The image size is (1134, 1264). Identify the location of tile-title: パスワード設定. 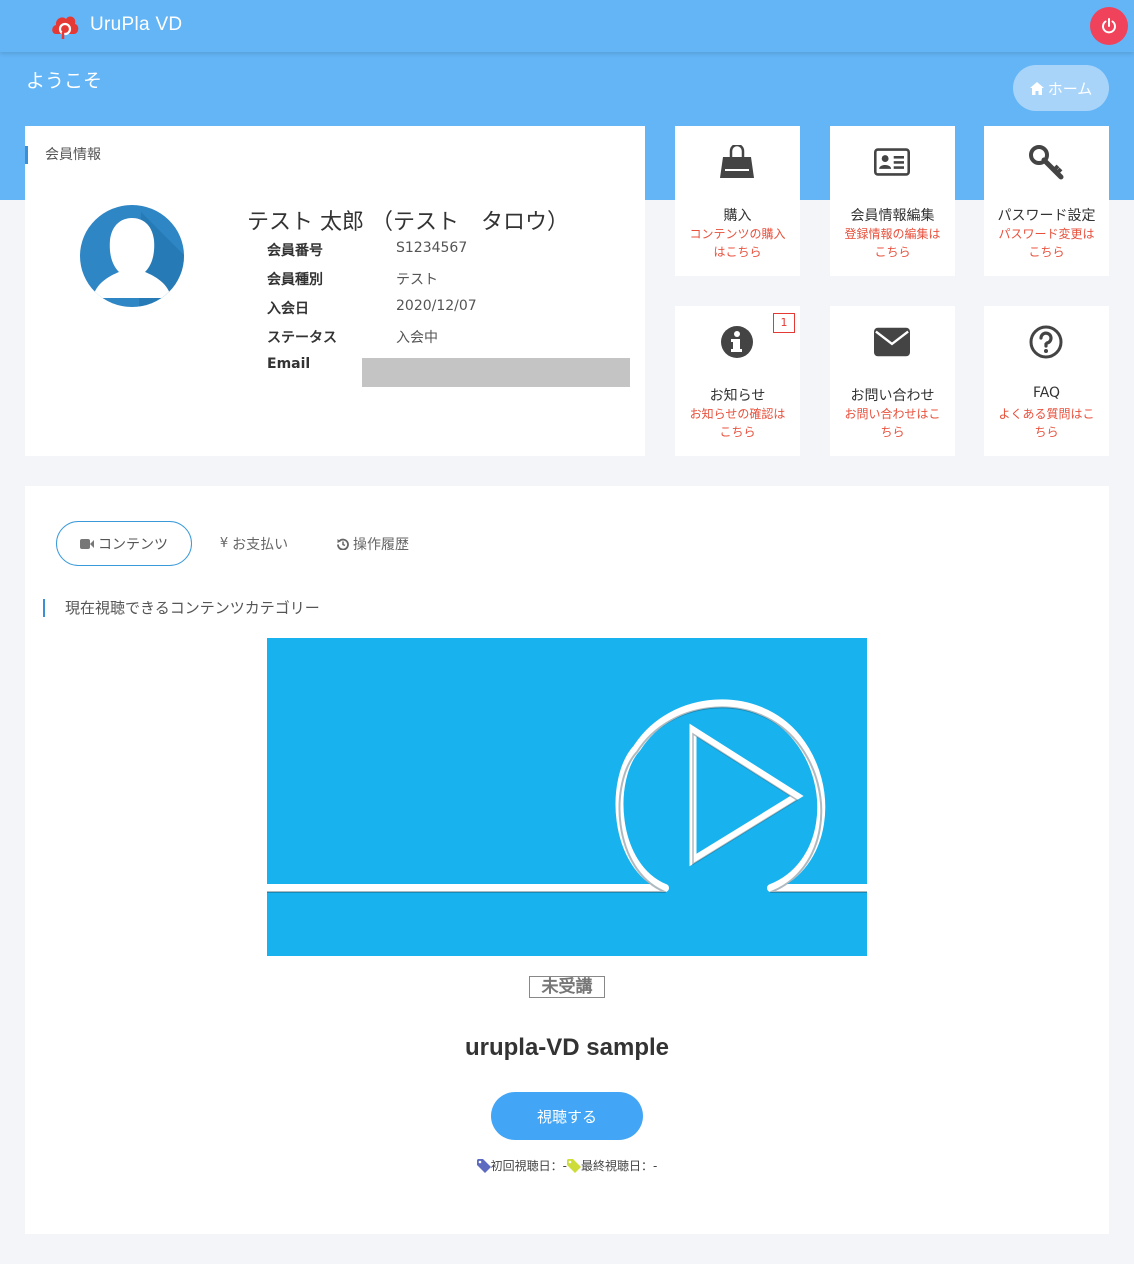
(1046, 216).